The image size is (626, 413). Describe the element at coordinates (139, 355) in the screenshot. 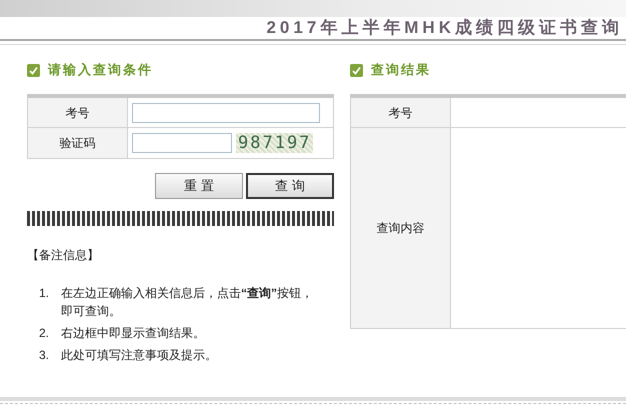

I see `note-text: 此处可填写注意事项及提示。` at that location.